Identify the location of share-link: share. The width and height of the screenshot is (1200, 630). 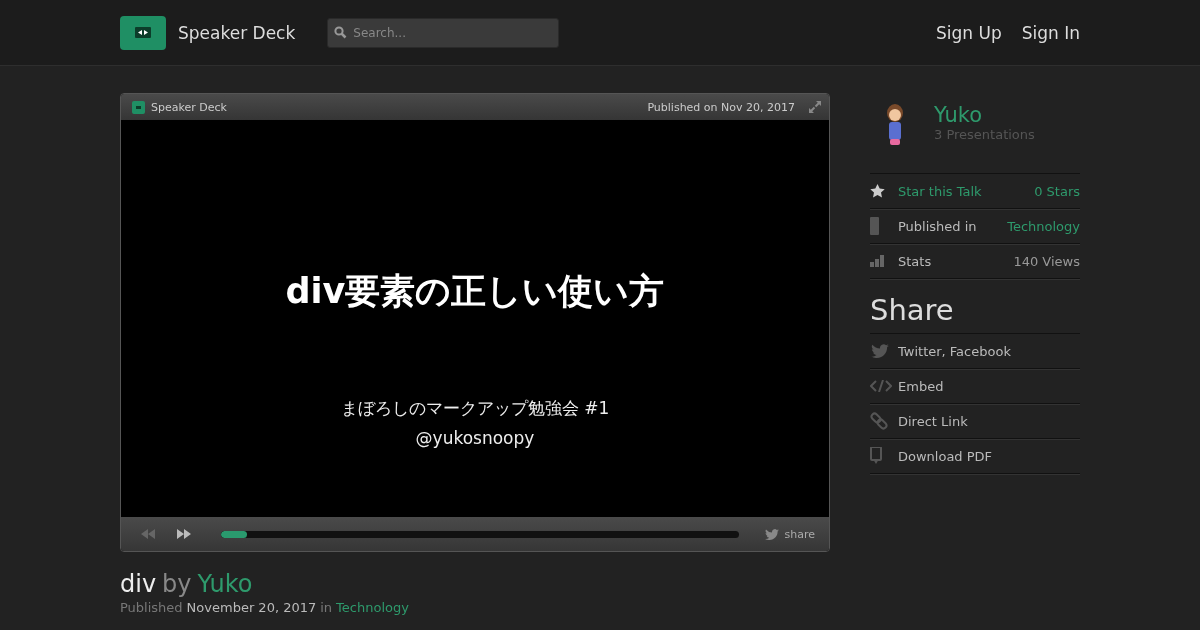
(799, 534).